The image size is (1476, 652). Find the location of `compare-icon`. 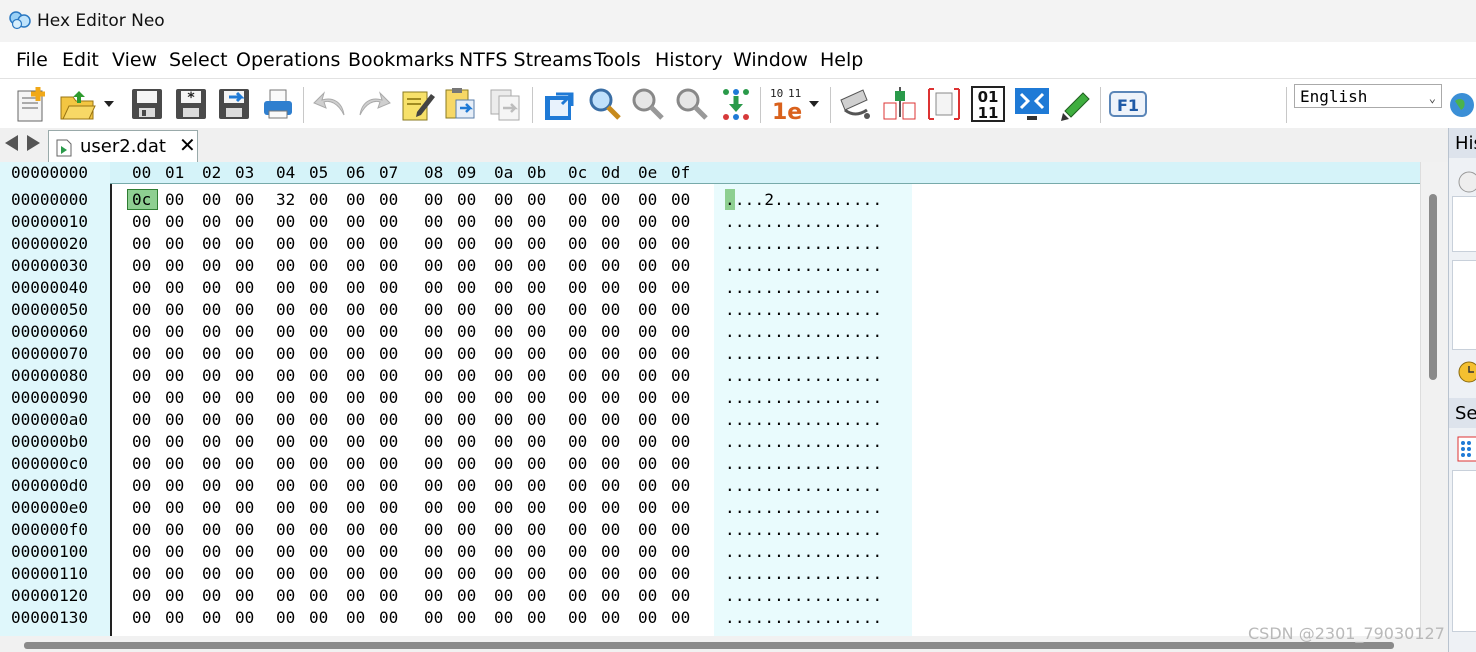

compare-icon is located at coordinates (900, 104).